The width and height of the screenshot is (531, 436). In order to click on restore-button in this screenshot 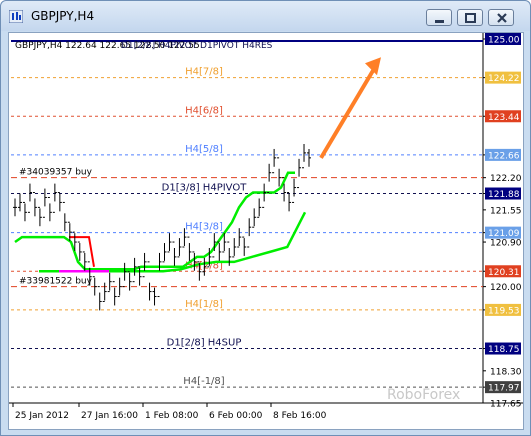, I will do `click(470, 17)`.